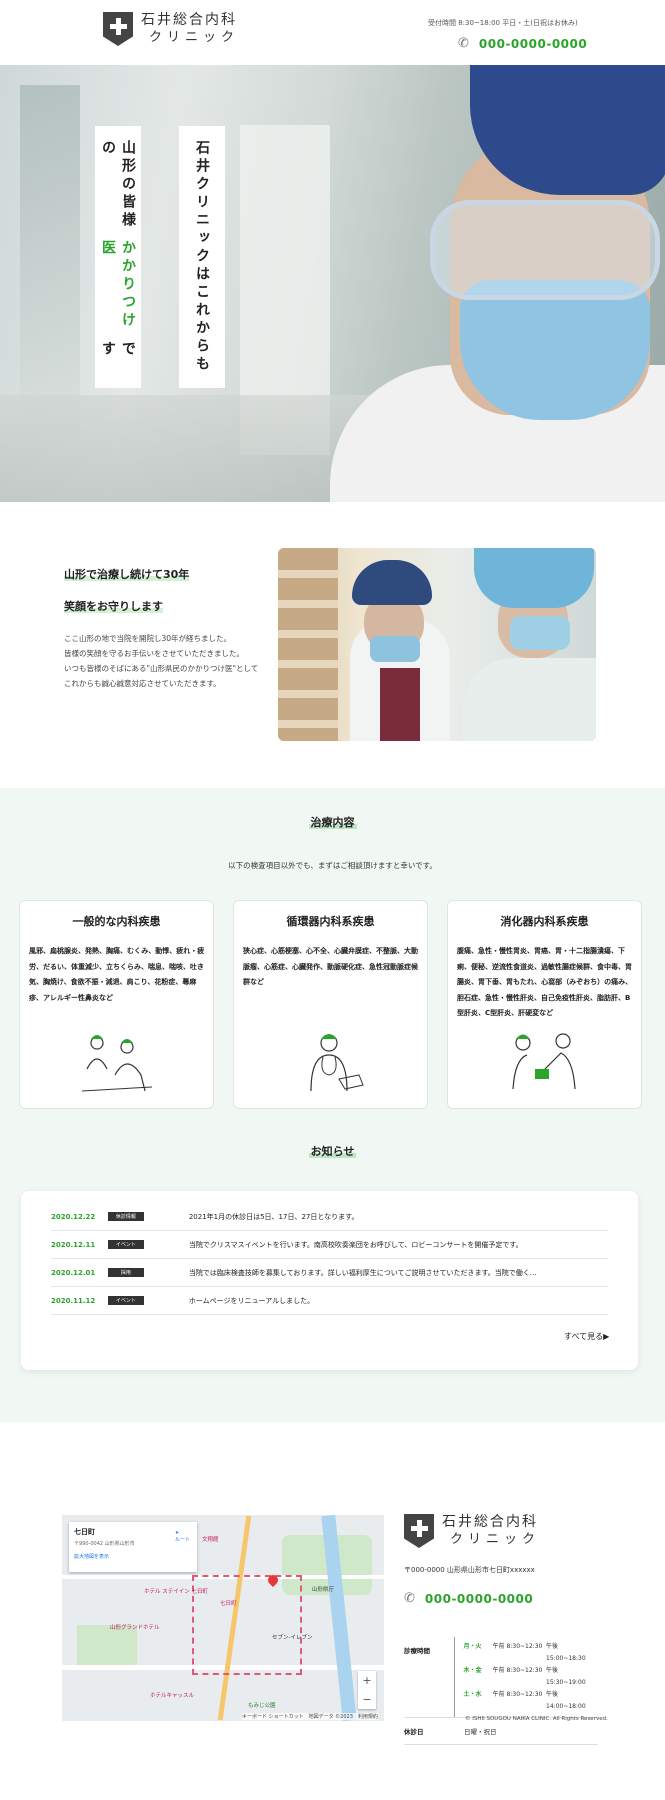 This screenshot has width=665, height=1800. I want to click on footer-address: 〒000-0000 山形県山形市七日町xxxxxx, so click(469, 1570).